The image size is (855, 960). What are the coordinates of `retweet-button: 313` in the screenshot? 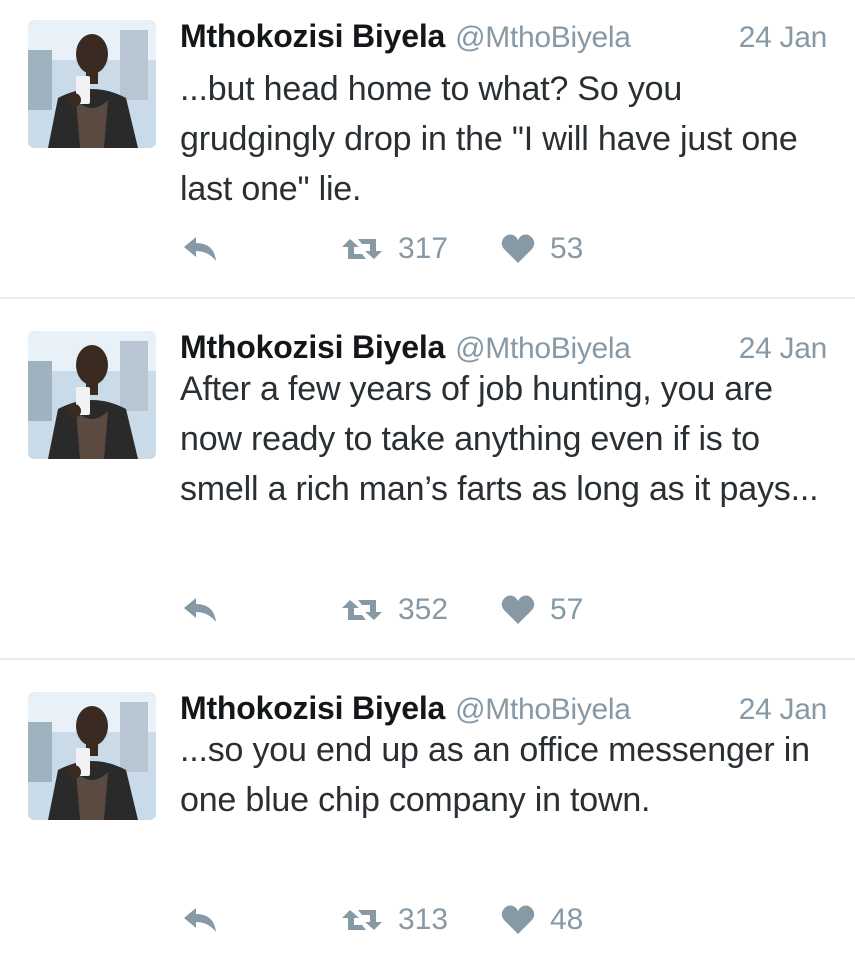 It's located at (394, 920).